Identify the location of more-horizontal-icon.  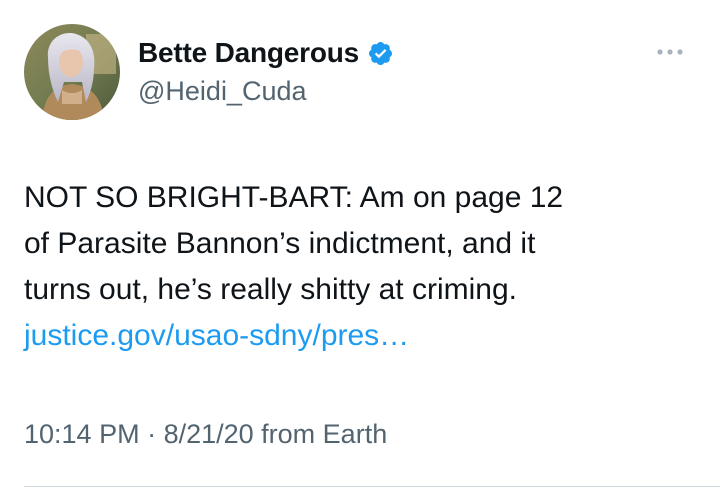
(670, 52).